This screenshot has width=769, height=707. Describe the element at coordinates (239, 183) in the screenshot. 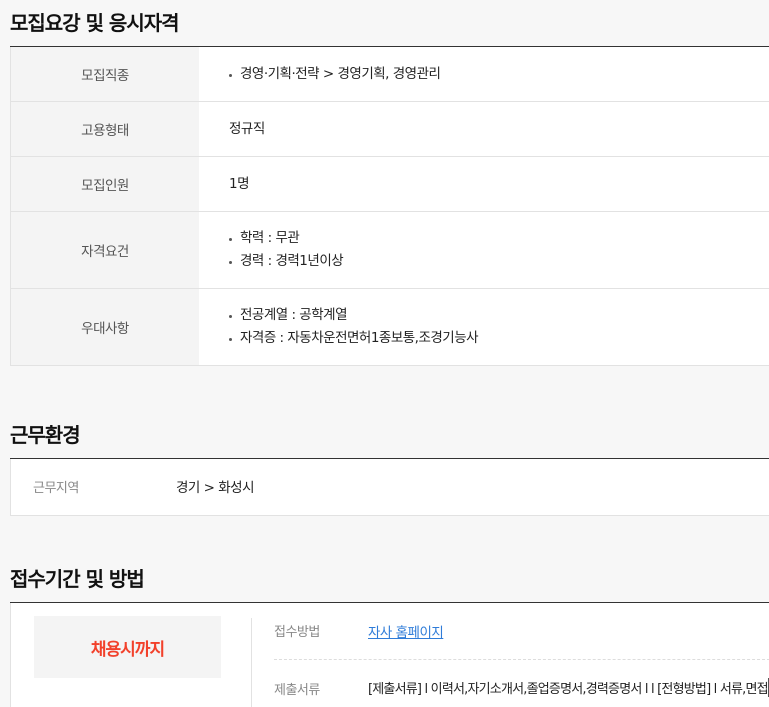

I see `row-value-text: 1명` at that location.